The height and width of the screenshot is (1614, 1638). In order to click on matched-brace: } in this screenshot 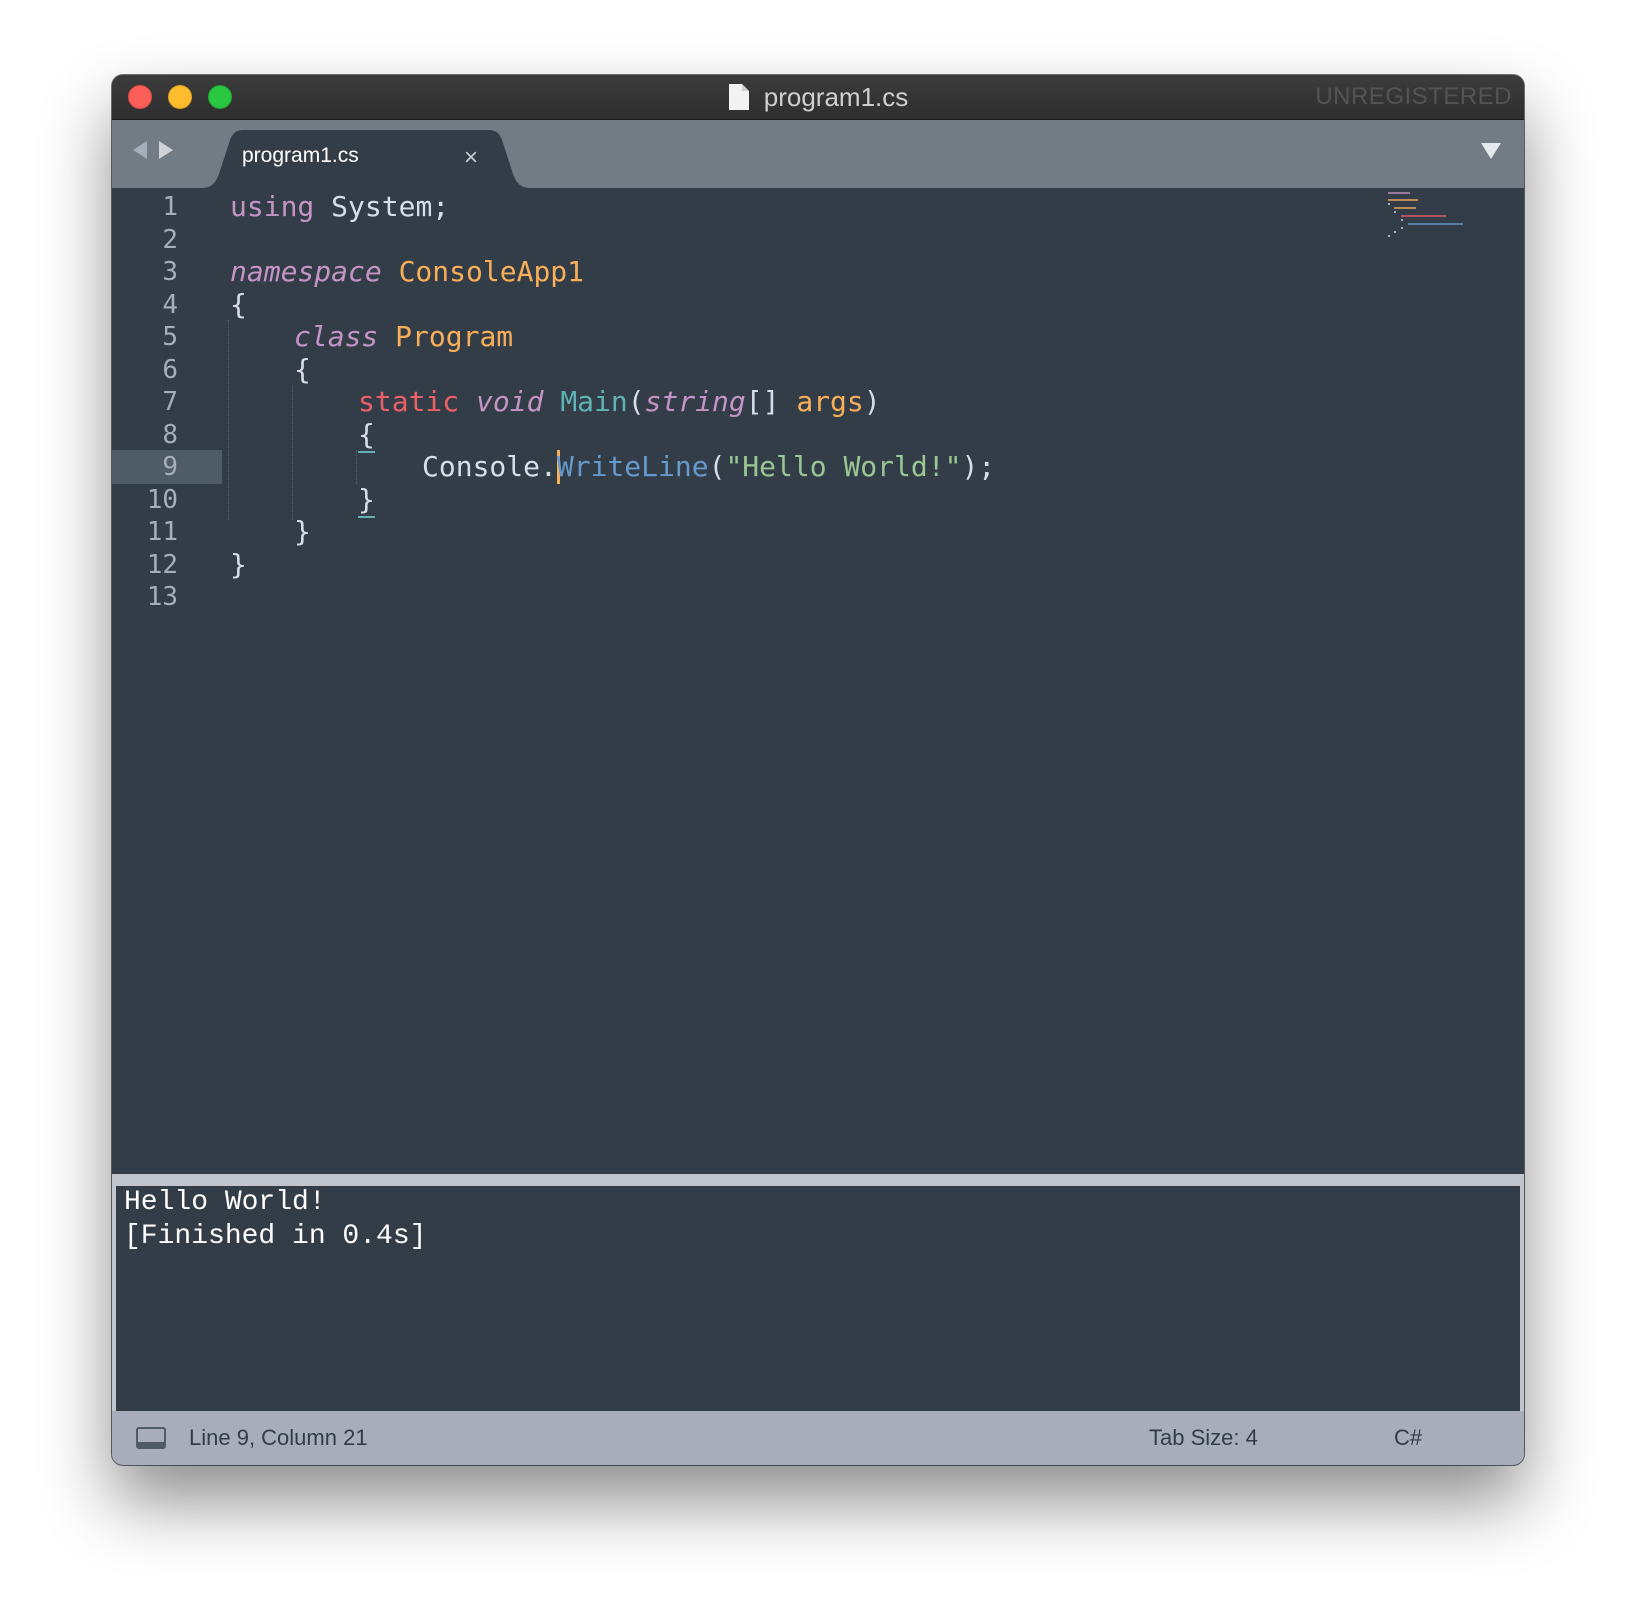, I will do `click(366, 500)`.